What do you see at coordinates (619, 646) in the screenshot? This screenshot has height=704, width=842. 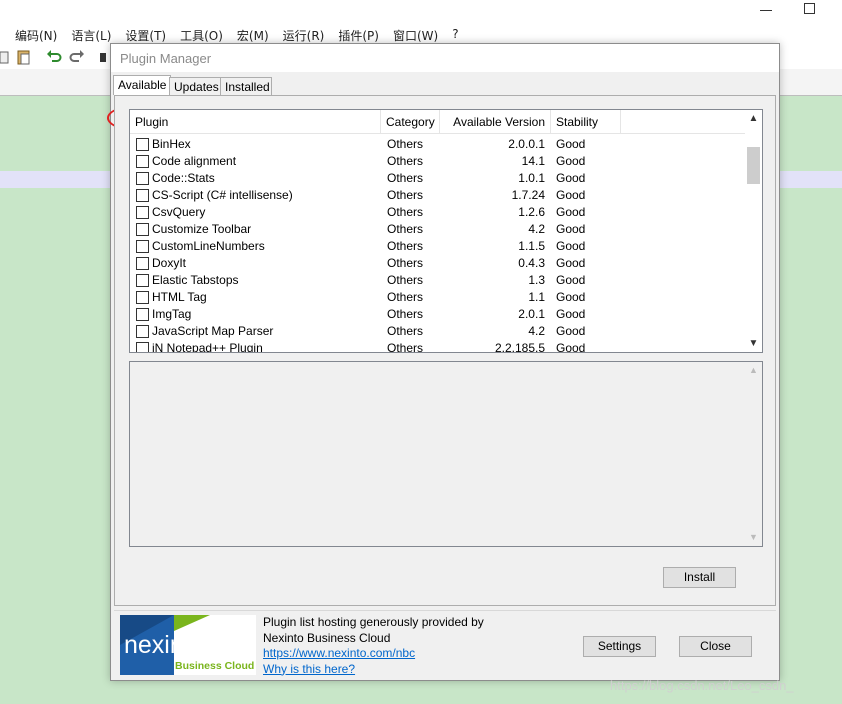 I see `settings-button: Settings` at bounding box center [619, 646].